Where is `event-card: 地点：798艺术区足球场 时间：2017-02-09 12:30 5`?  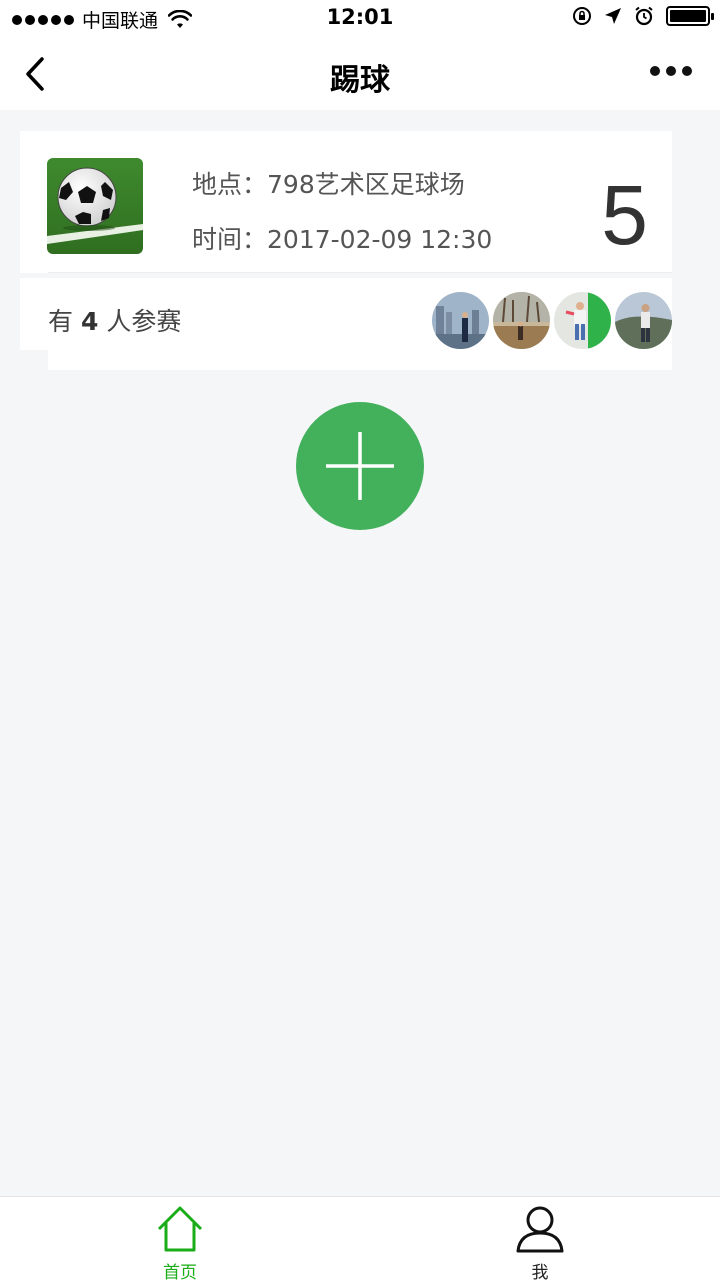 event-card: 地点：798艺术区足球场 时间：2017-02-09 12:30 5 is located at coordinates (346, 202).